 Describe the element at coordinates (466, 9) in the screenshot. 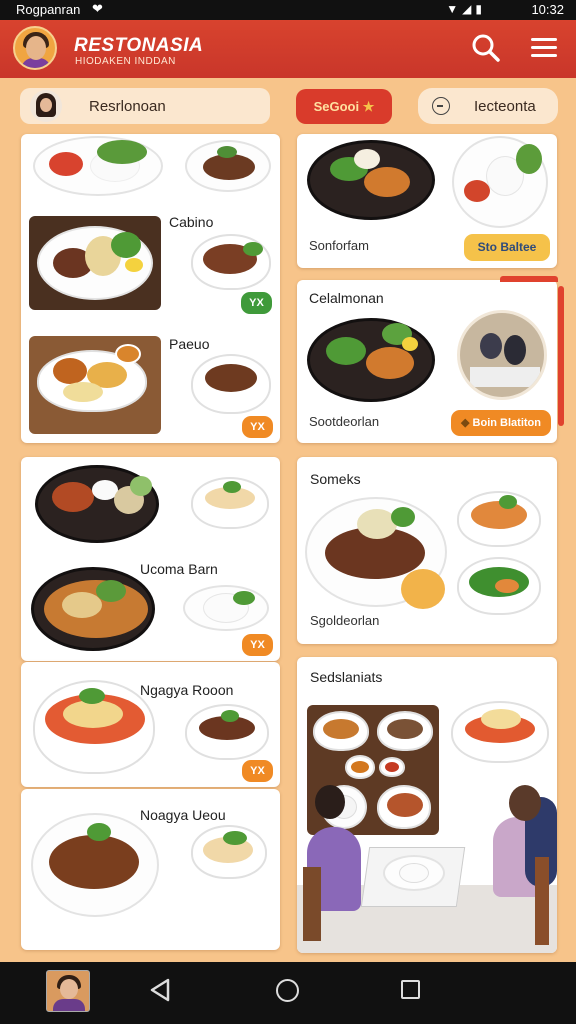

I see `signal-icons: ▼◢▮` at that location.